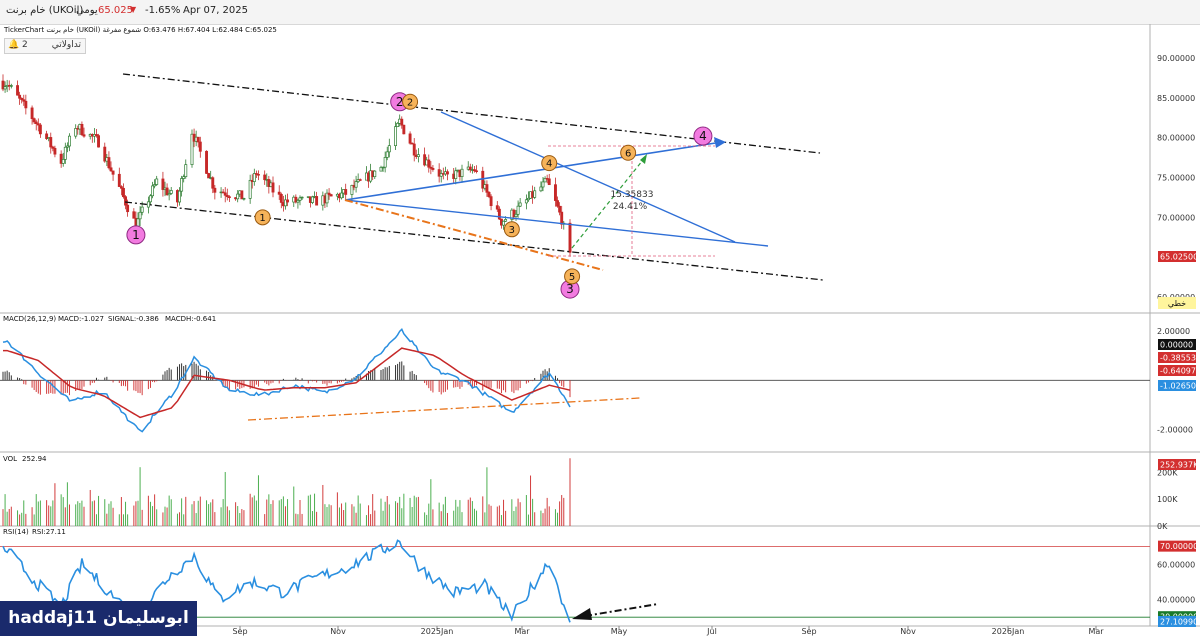 Image resolution: width=1200 pixels, height=636 pixels. Describe the element at coordinates (512, 230) in the screenshot. I see `wave-label-minor: 3` at that location.